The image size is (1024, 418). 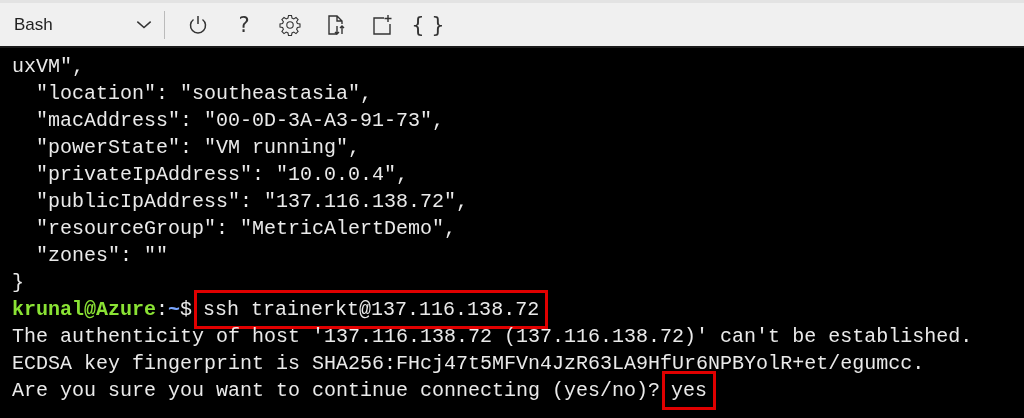 What do you see at coordinates (428, 24) in the screenshot?
I see `braces-button: { }` at bounding box center [428, 24].